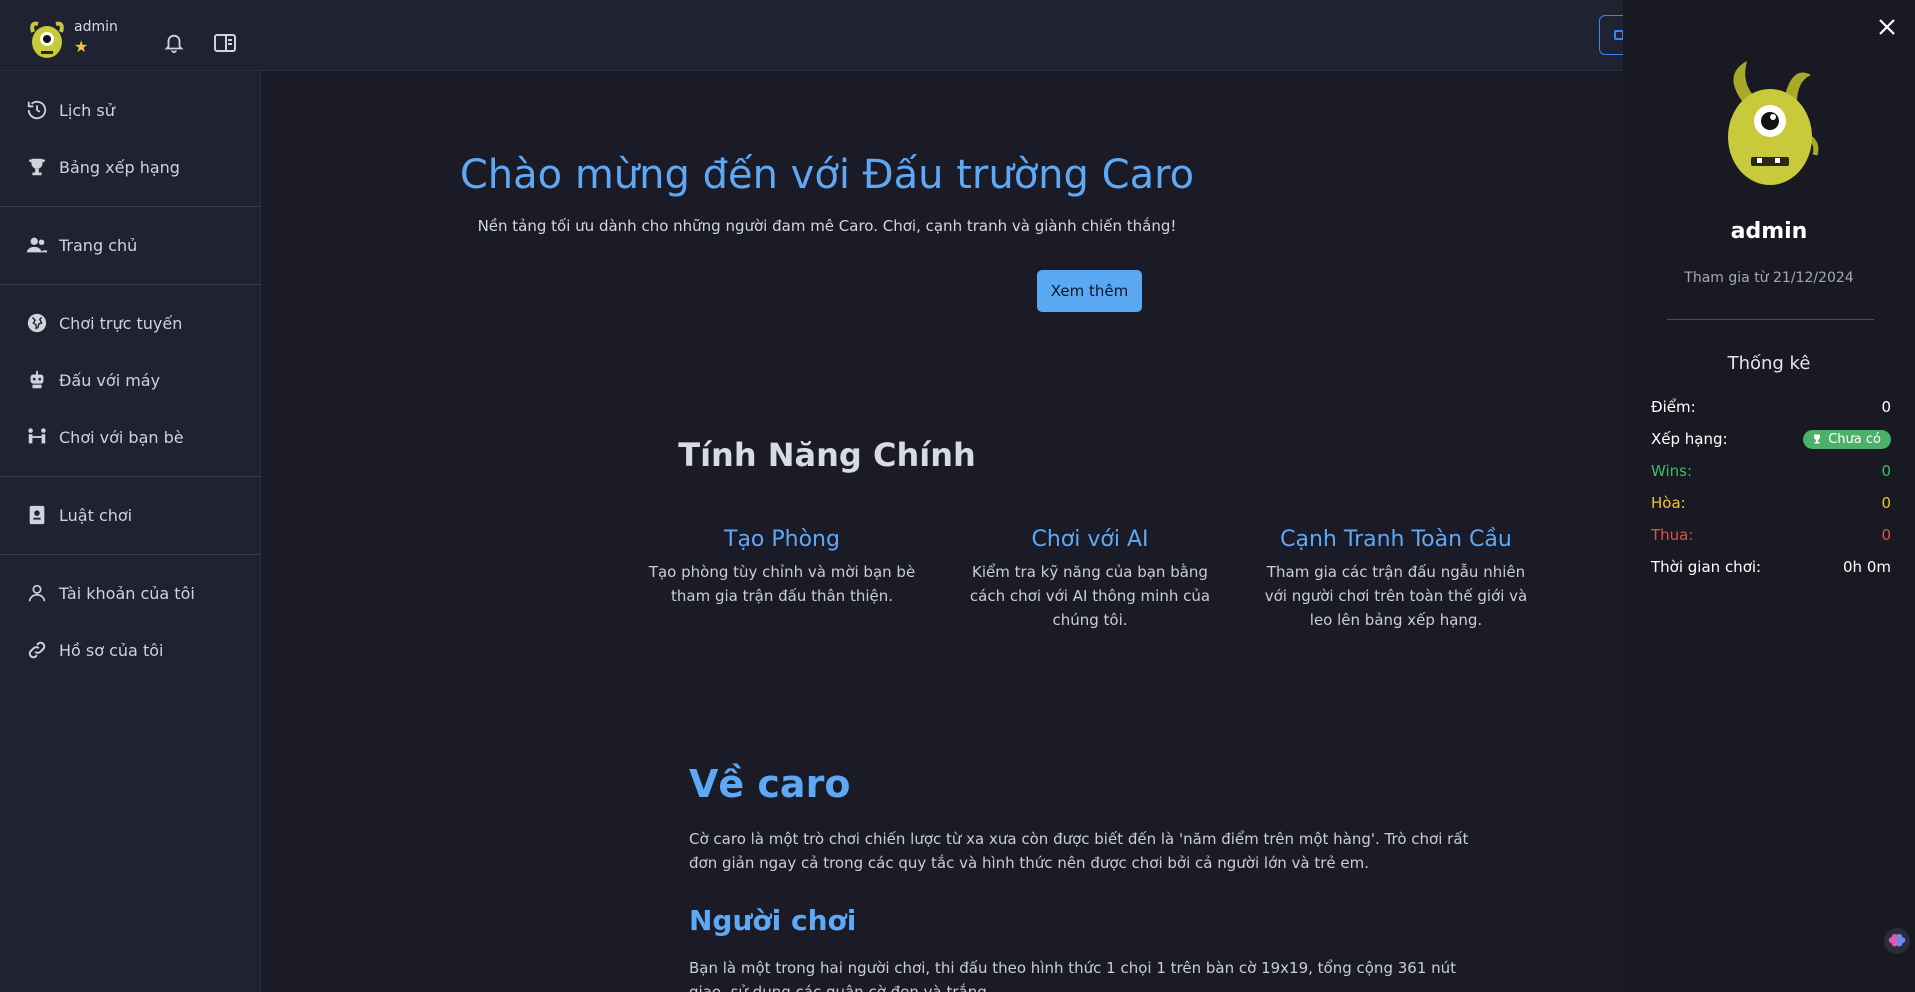 Image resolution: width=1915 pixels, height=992 pixels. I want to click on stat-points: Điểm: 0, so click(1771, 407).